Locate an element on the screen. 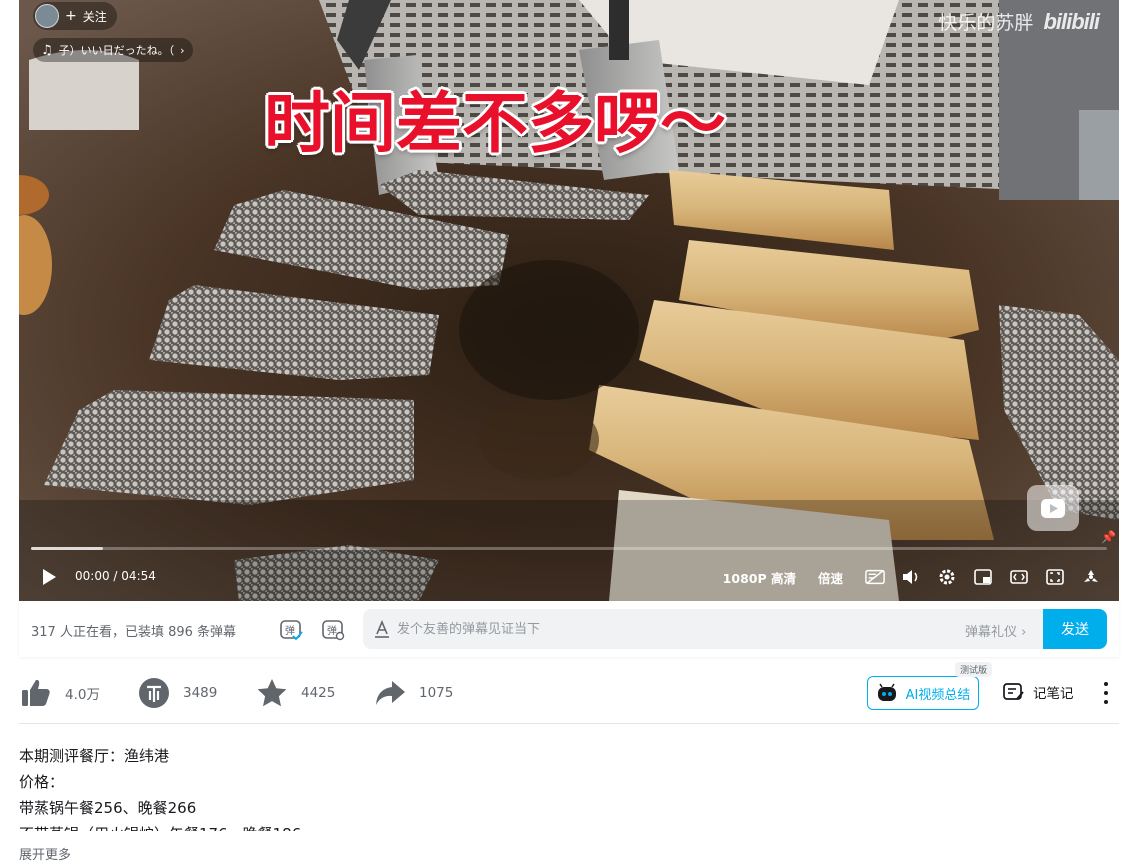 The image size is (1124, 865). danmaku-toggle-icon is located at coordinates (875, 577).